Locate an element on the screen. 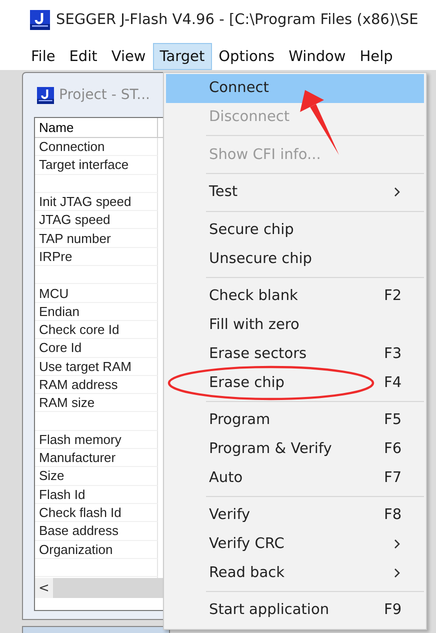  menu-item: Help is located at coordinates (376, 56).